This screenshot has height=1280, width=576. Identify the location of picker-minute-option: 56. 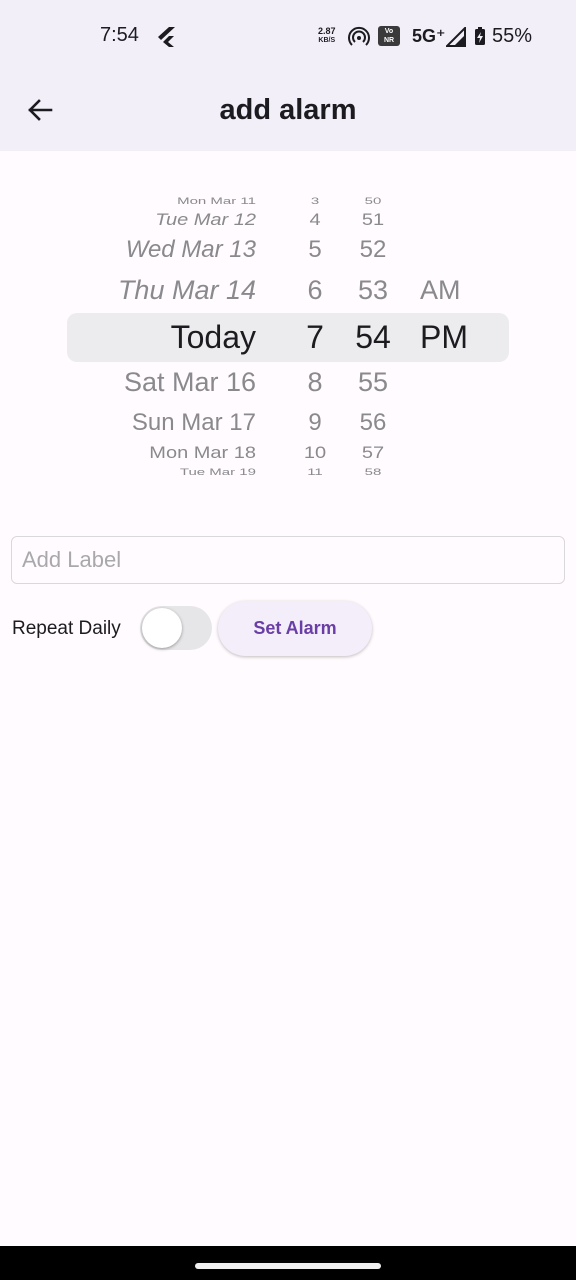
(373, 423).